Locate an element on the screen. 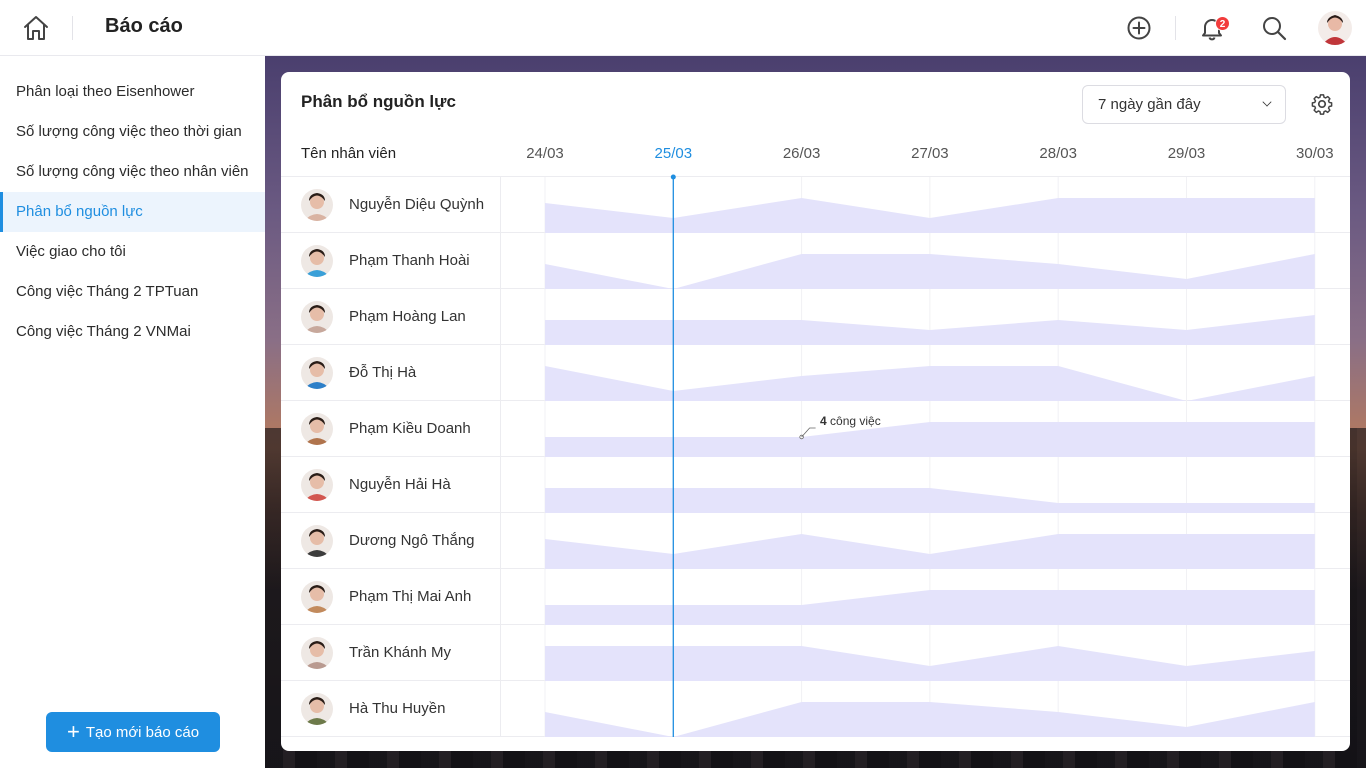 The image size is (1366, 768). create-report-button: + Tạo mới báo cáo is located at coordinates (133, 732).